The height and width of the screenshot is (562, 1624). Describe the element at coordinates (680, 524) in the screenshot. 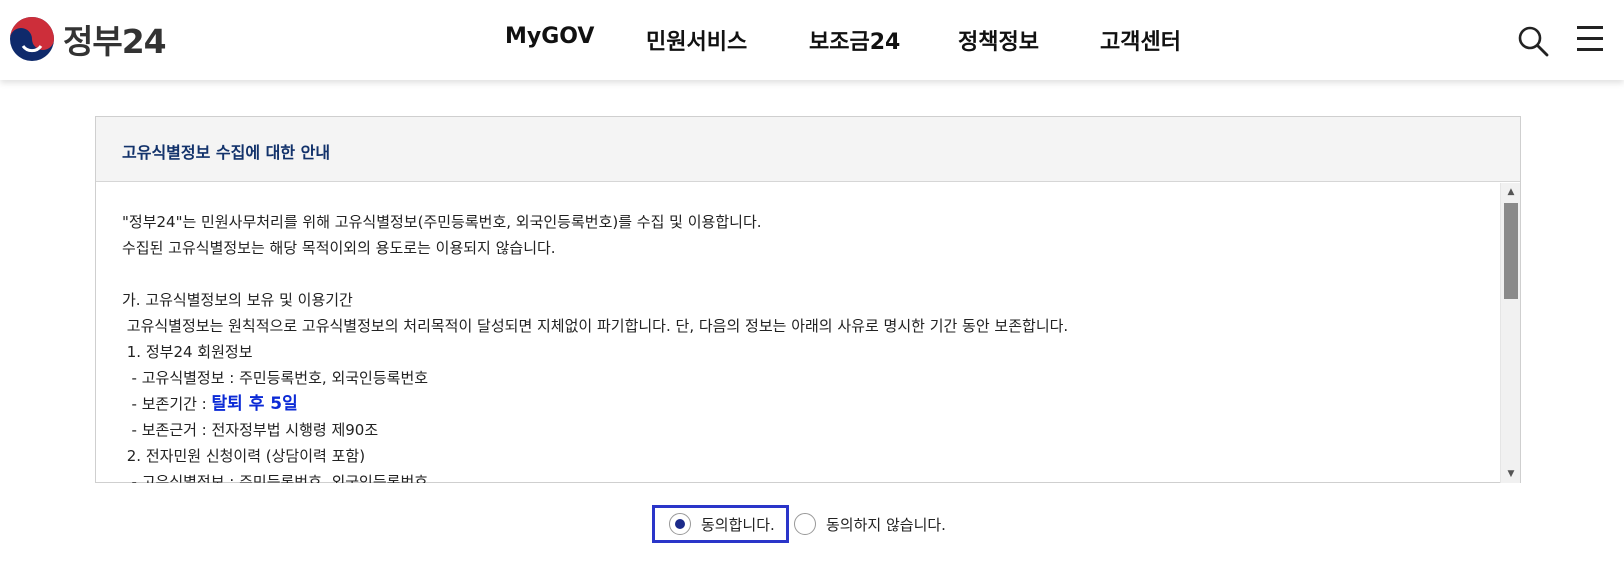

I see `agree-radio` at that location.